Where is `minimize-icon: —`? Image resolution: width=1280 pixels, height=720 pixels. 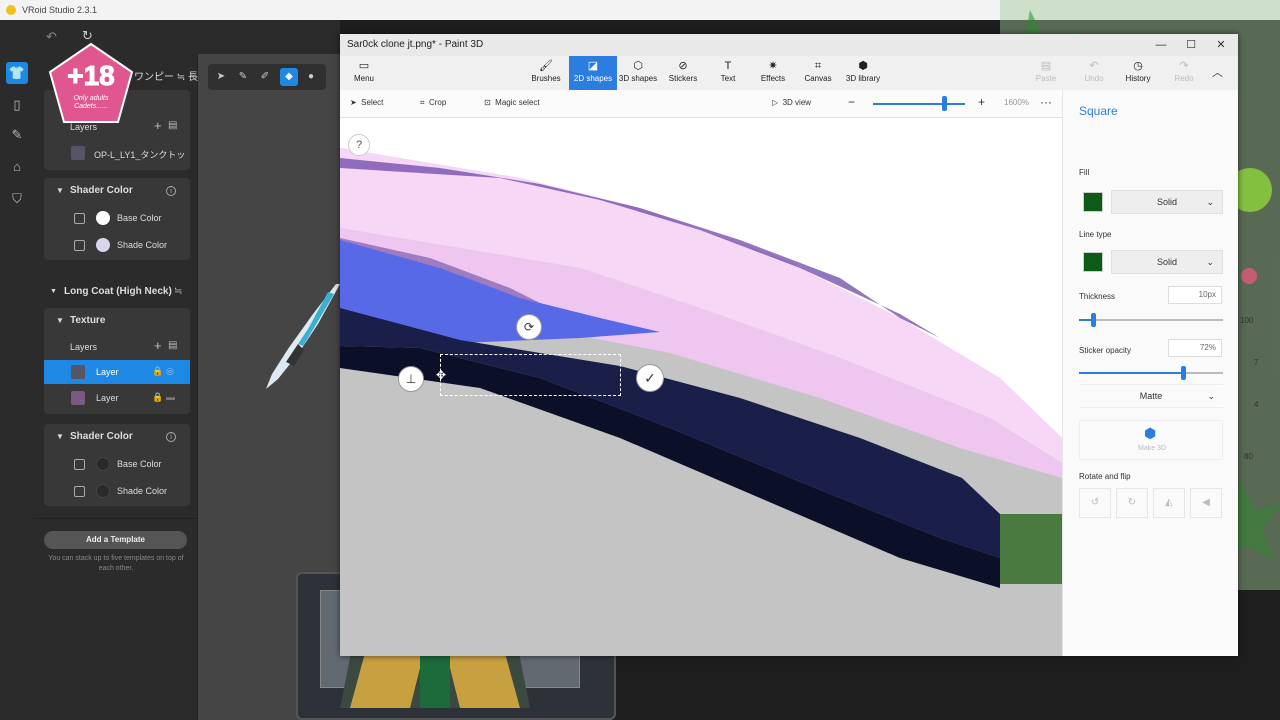 minimize-icon: — is located at coordinates (1161, 45).